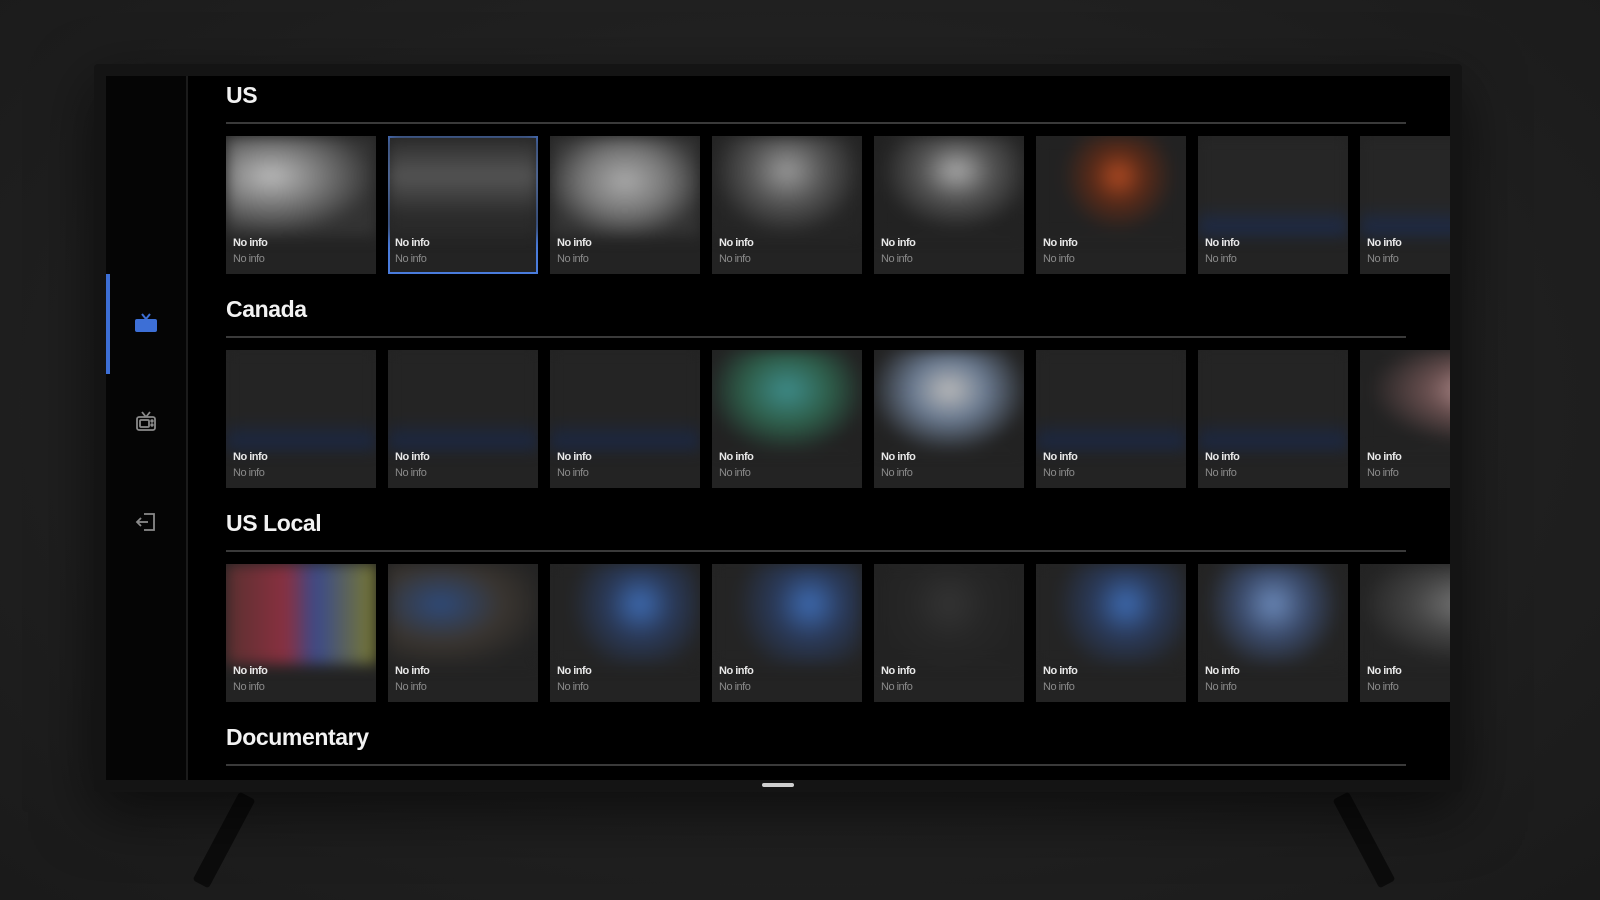 The width and height of the screenshot is (1600, 900). I want to click on tv-icon, so click(146, 322).